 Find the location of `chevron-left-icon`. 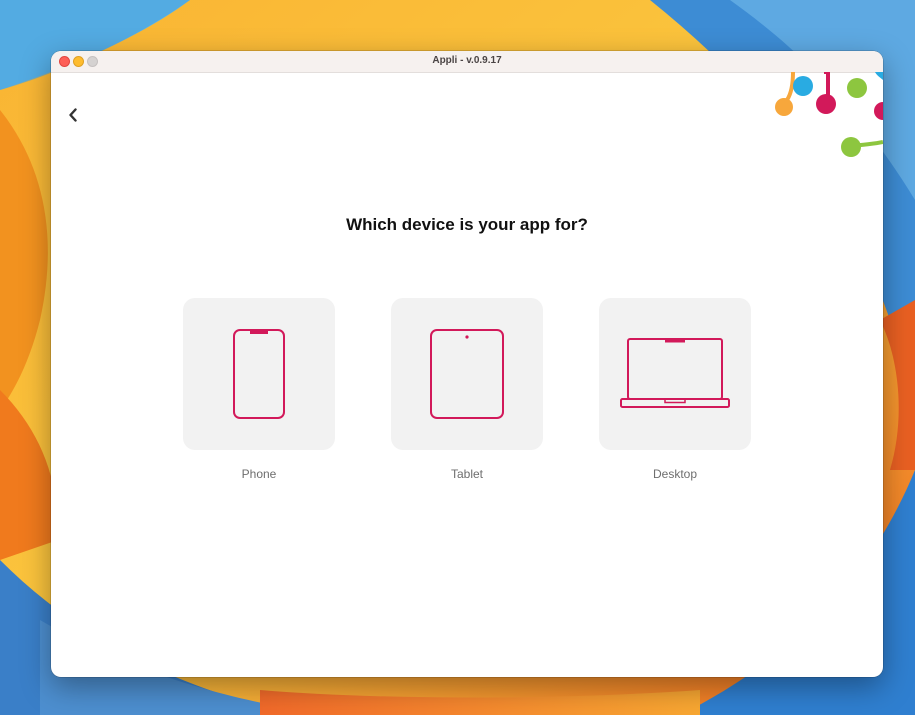

chevron-left-icon is located at coordinates (73, 115).